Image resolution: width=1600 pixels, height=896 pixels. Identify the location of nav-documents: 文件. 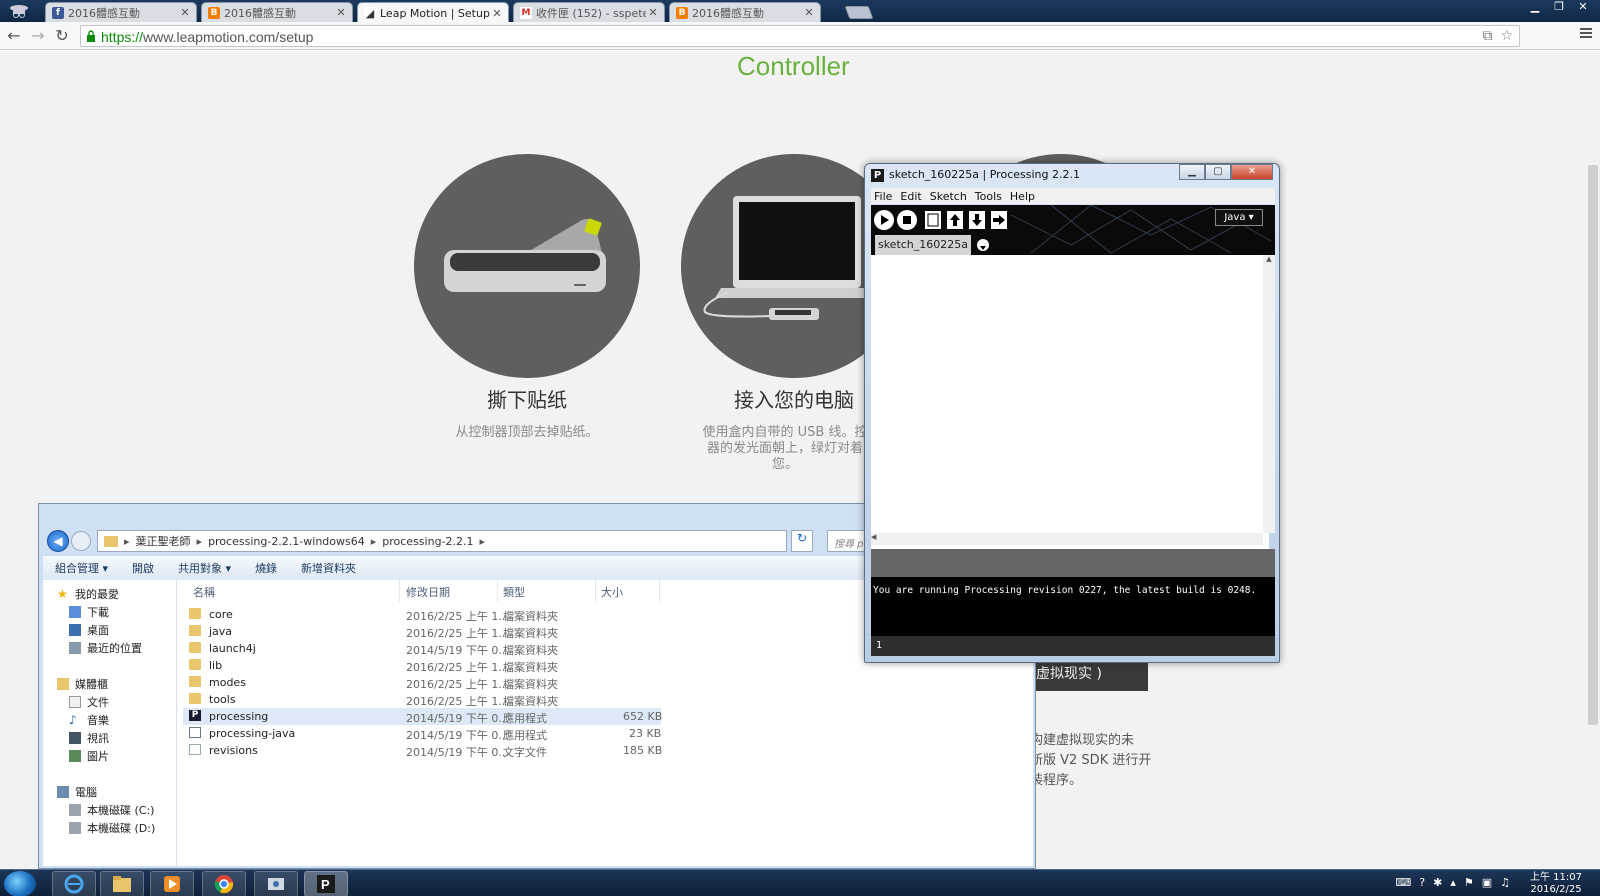
(89, 702).